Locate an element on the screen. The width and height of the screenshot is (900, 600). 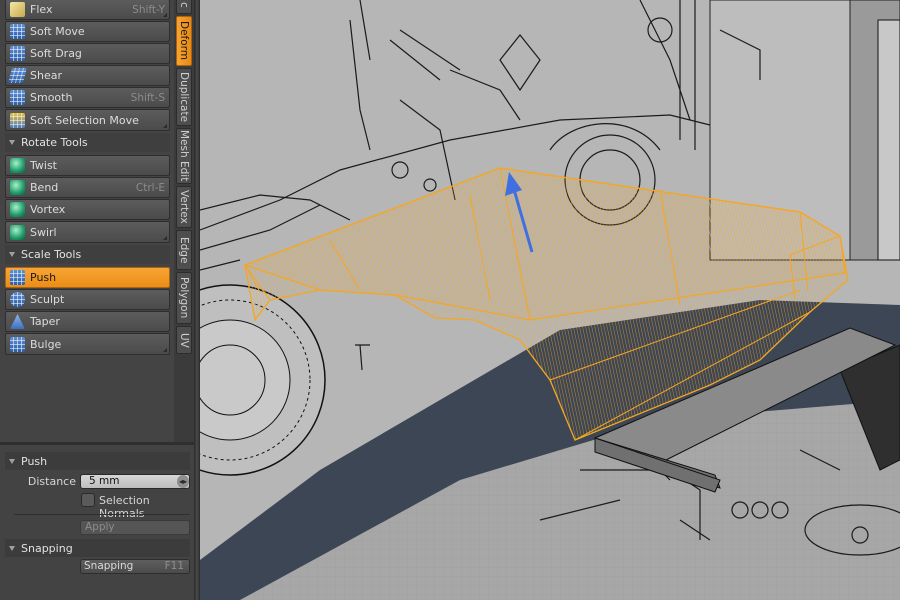
tab-c: c is located at coordinates (184, 7).